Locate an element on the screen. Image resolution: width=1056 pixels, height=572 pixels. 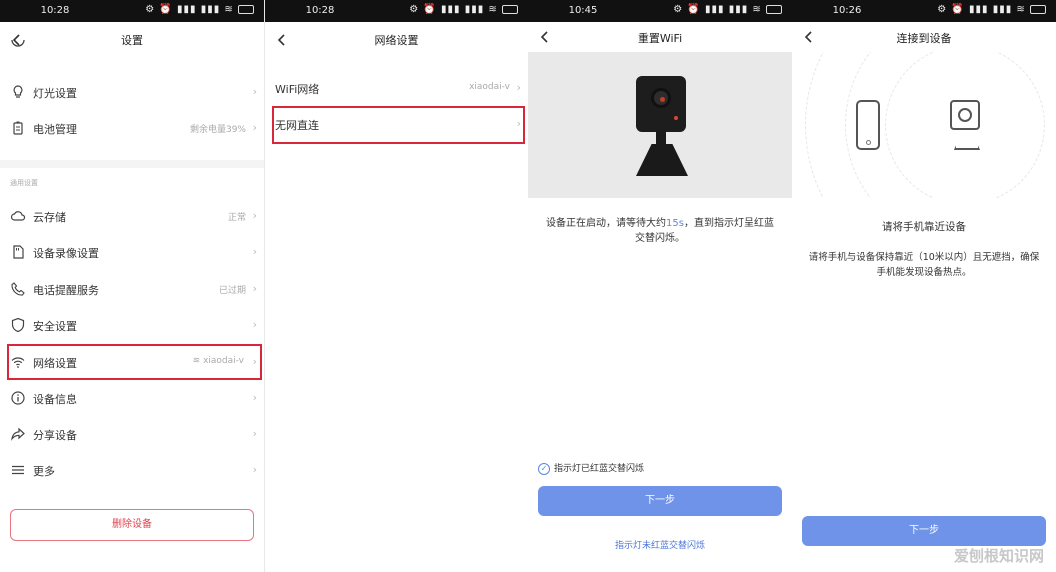
share-icon is located at coordinates (18, 434).